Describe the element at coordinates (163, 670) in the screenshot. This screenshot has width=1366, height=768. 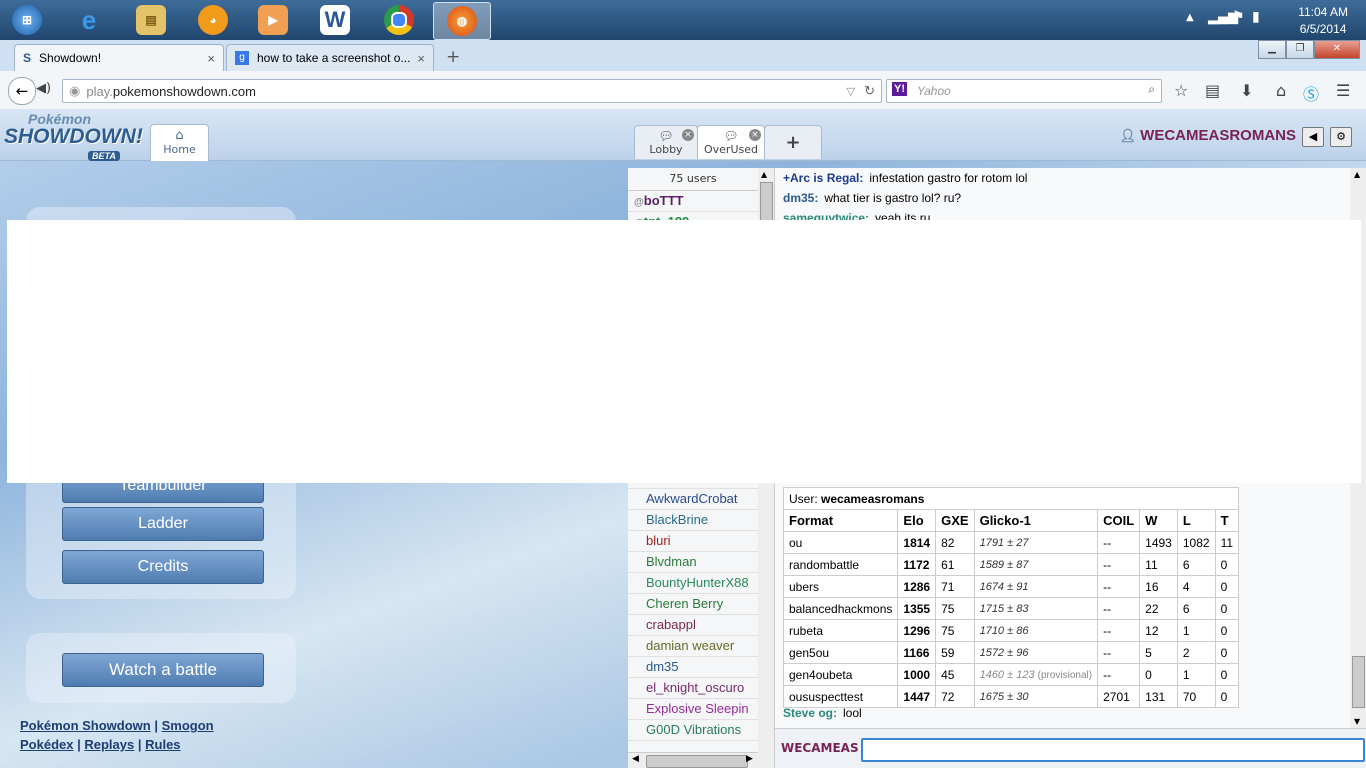
I see `watch-battle-button: Watch a battle` at that location.